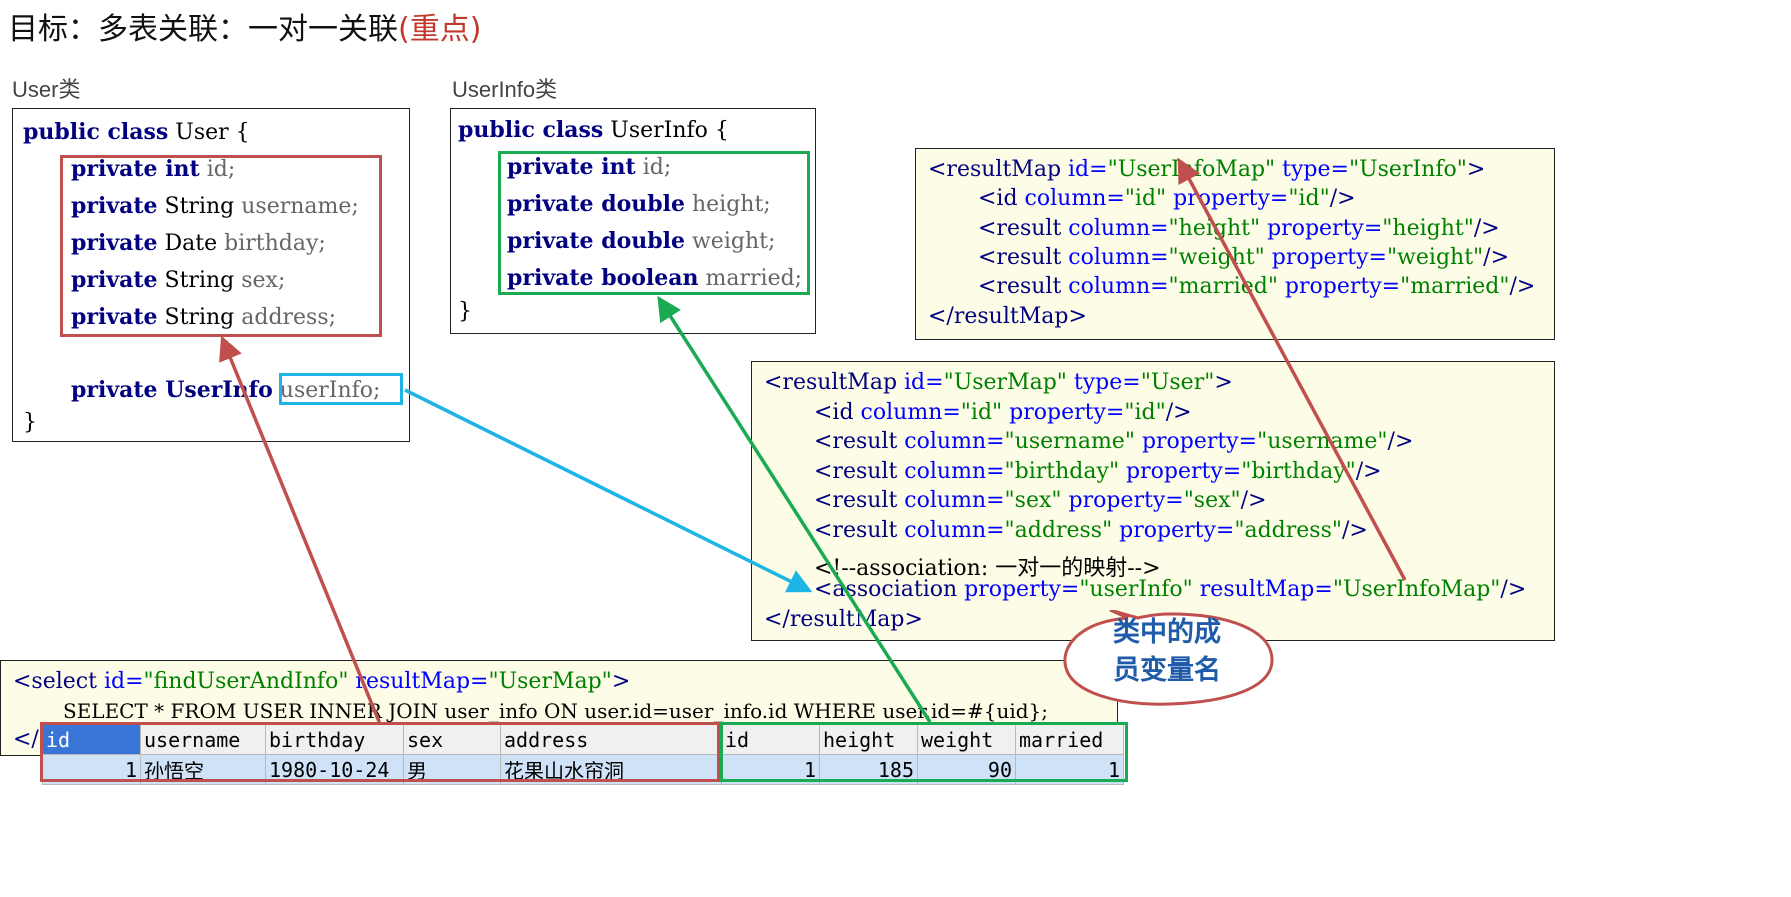  I want to click on arrow-resultmap-to-userinfomap, so click(1292, 369).